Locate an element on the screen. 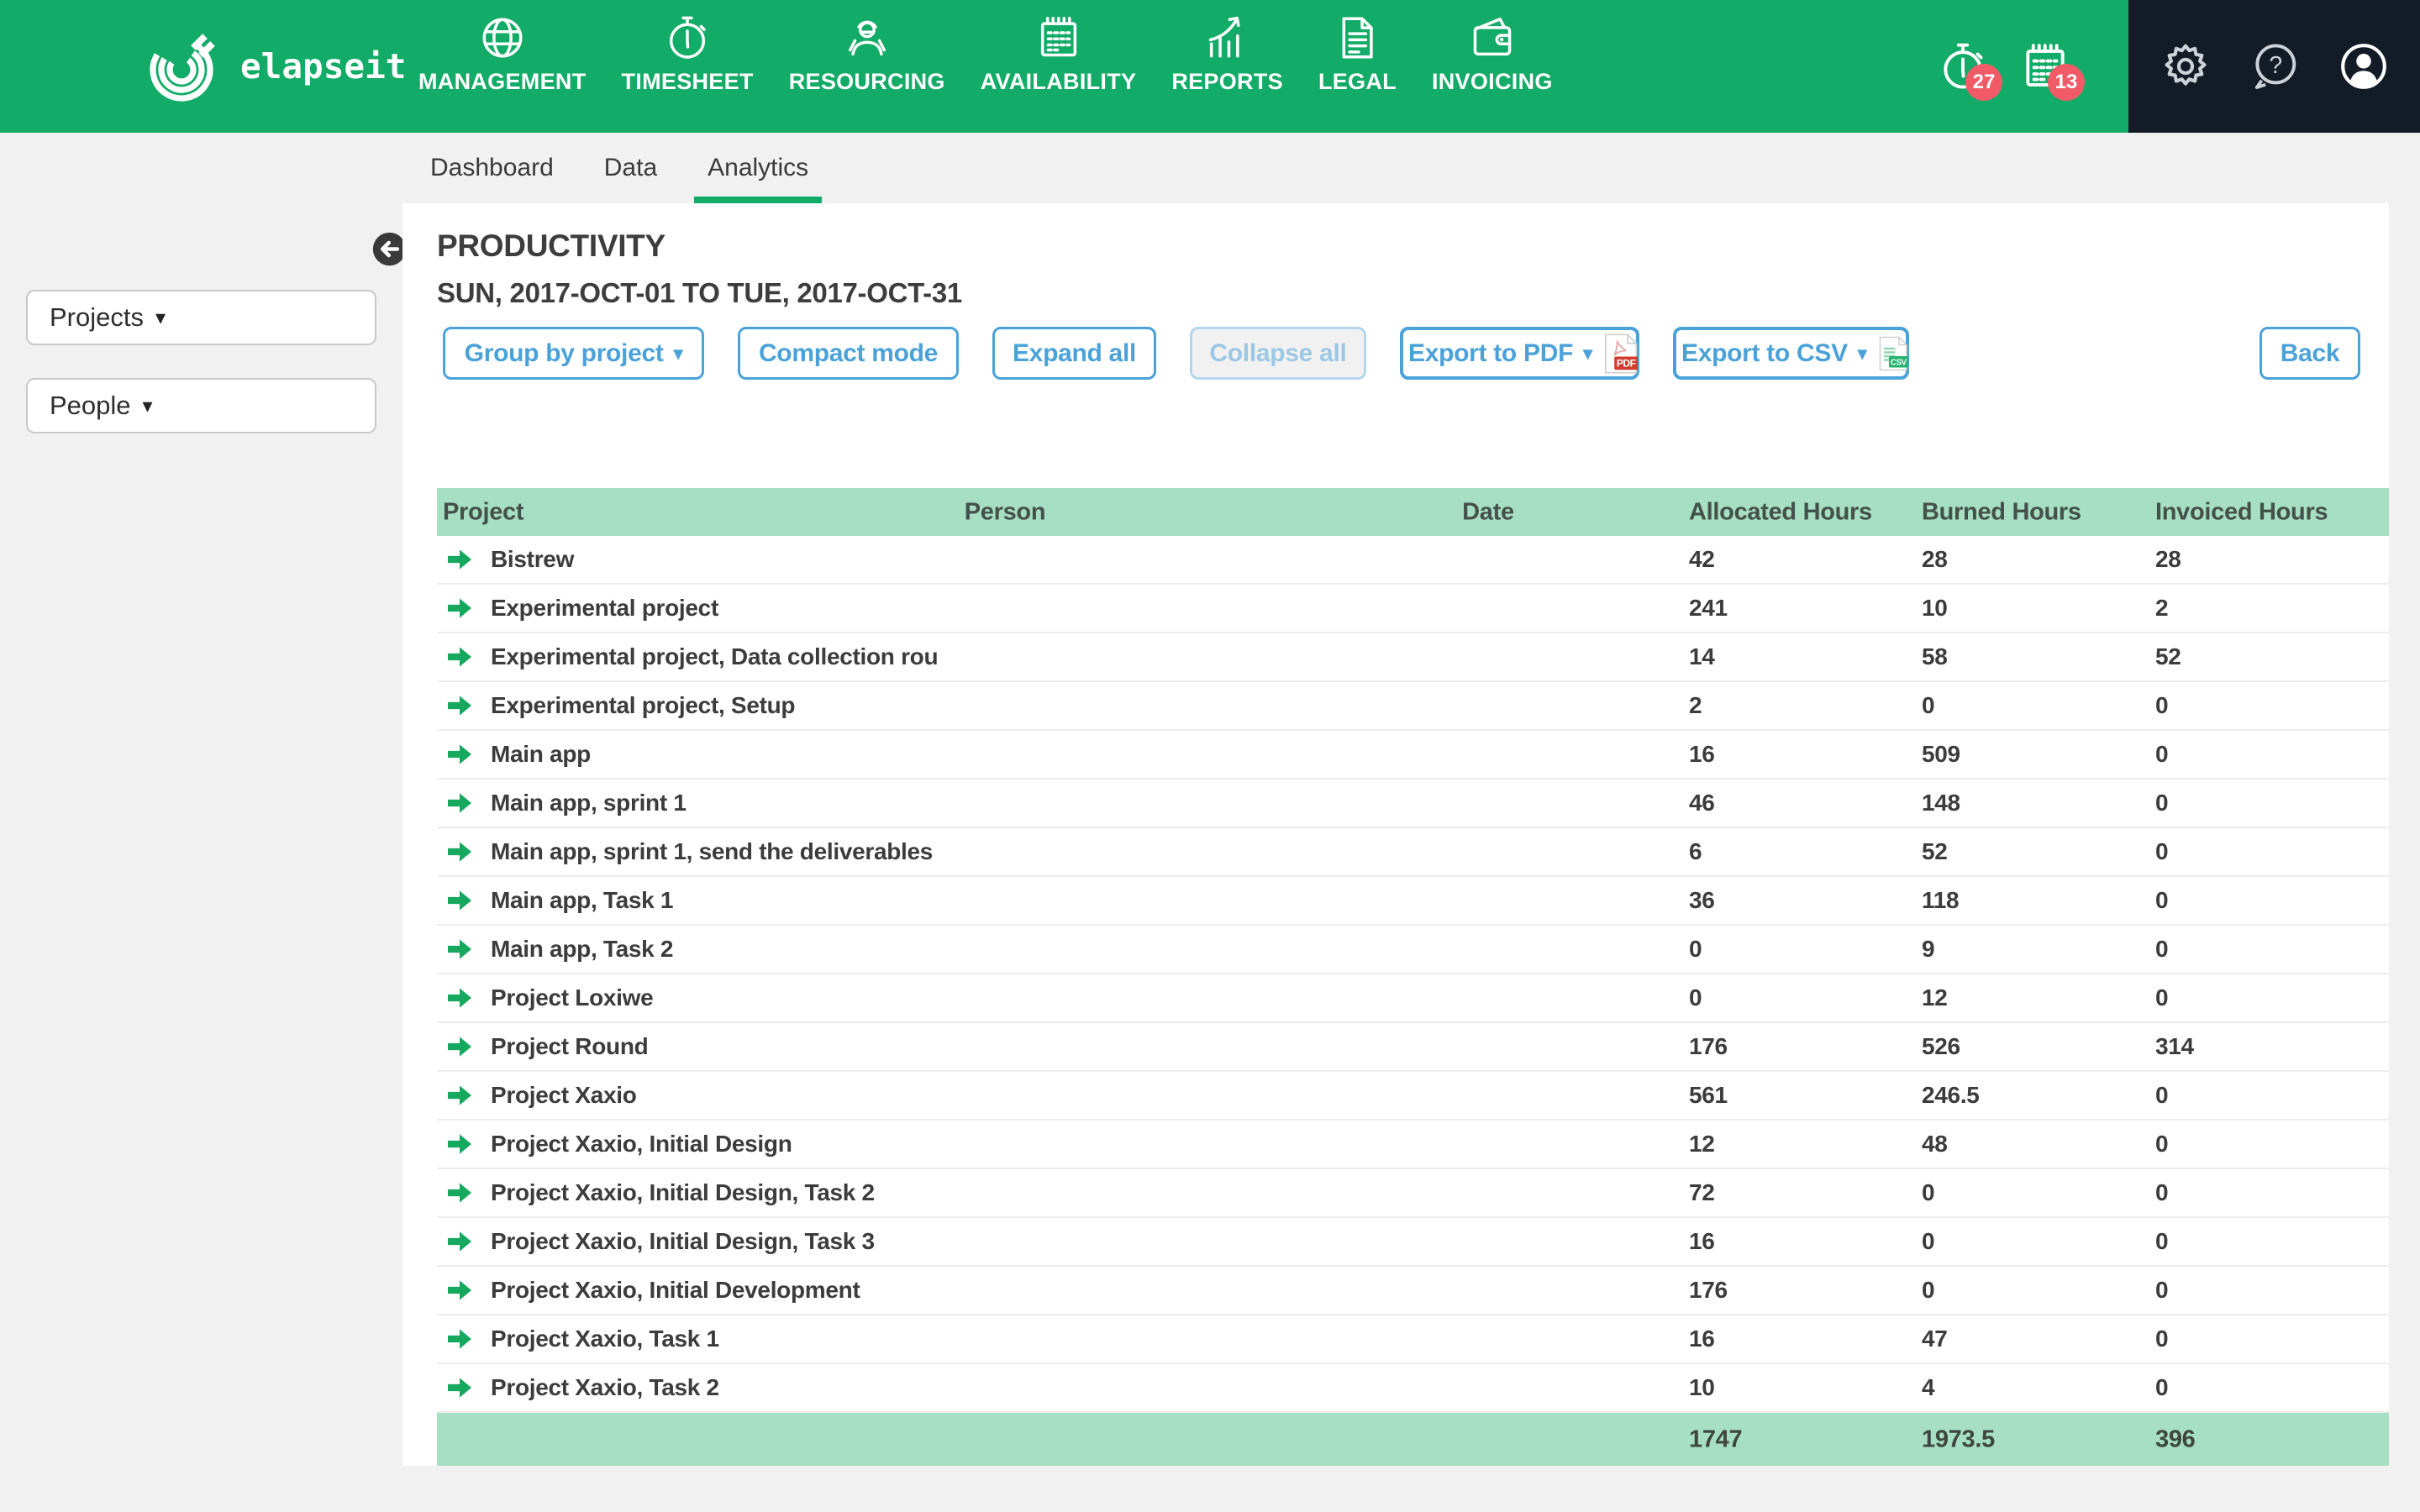 Image resolution: width=2420 pixels, height=1512 pixels. collapse-all-label: Collapse all is located at coordinates (1278, 353).